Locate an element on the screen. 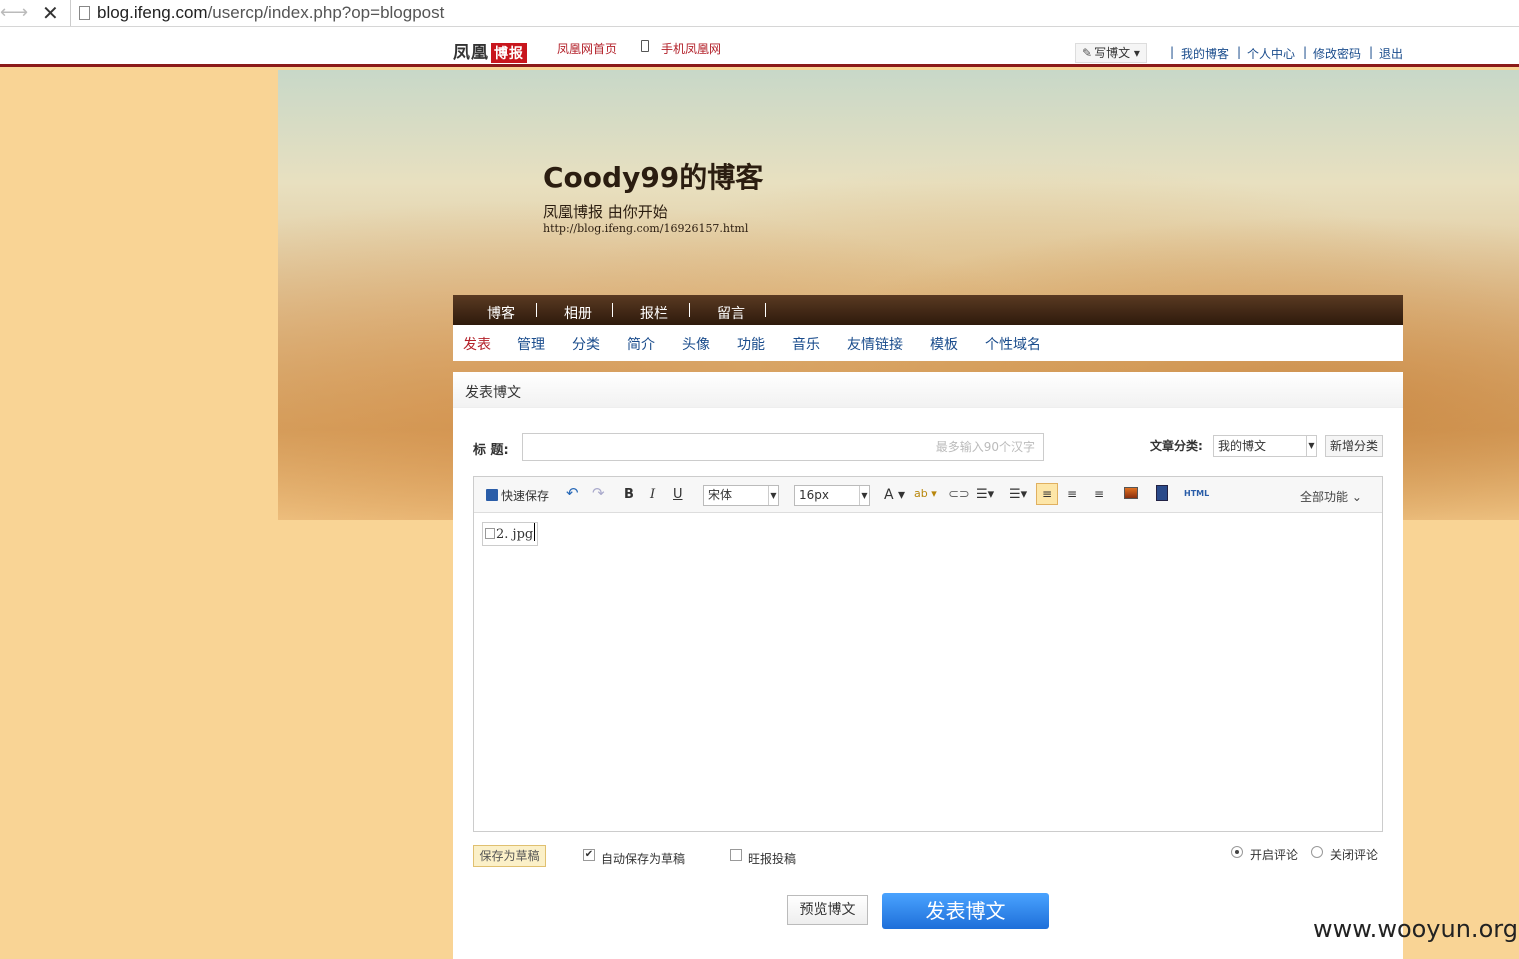 The image size is (1519, 959). blog-sub-nav: 发表 管理 分类 简介 头像 功能 音乐 友情链接 模板 个性域名 is located at coordinates (928, 343).